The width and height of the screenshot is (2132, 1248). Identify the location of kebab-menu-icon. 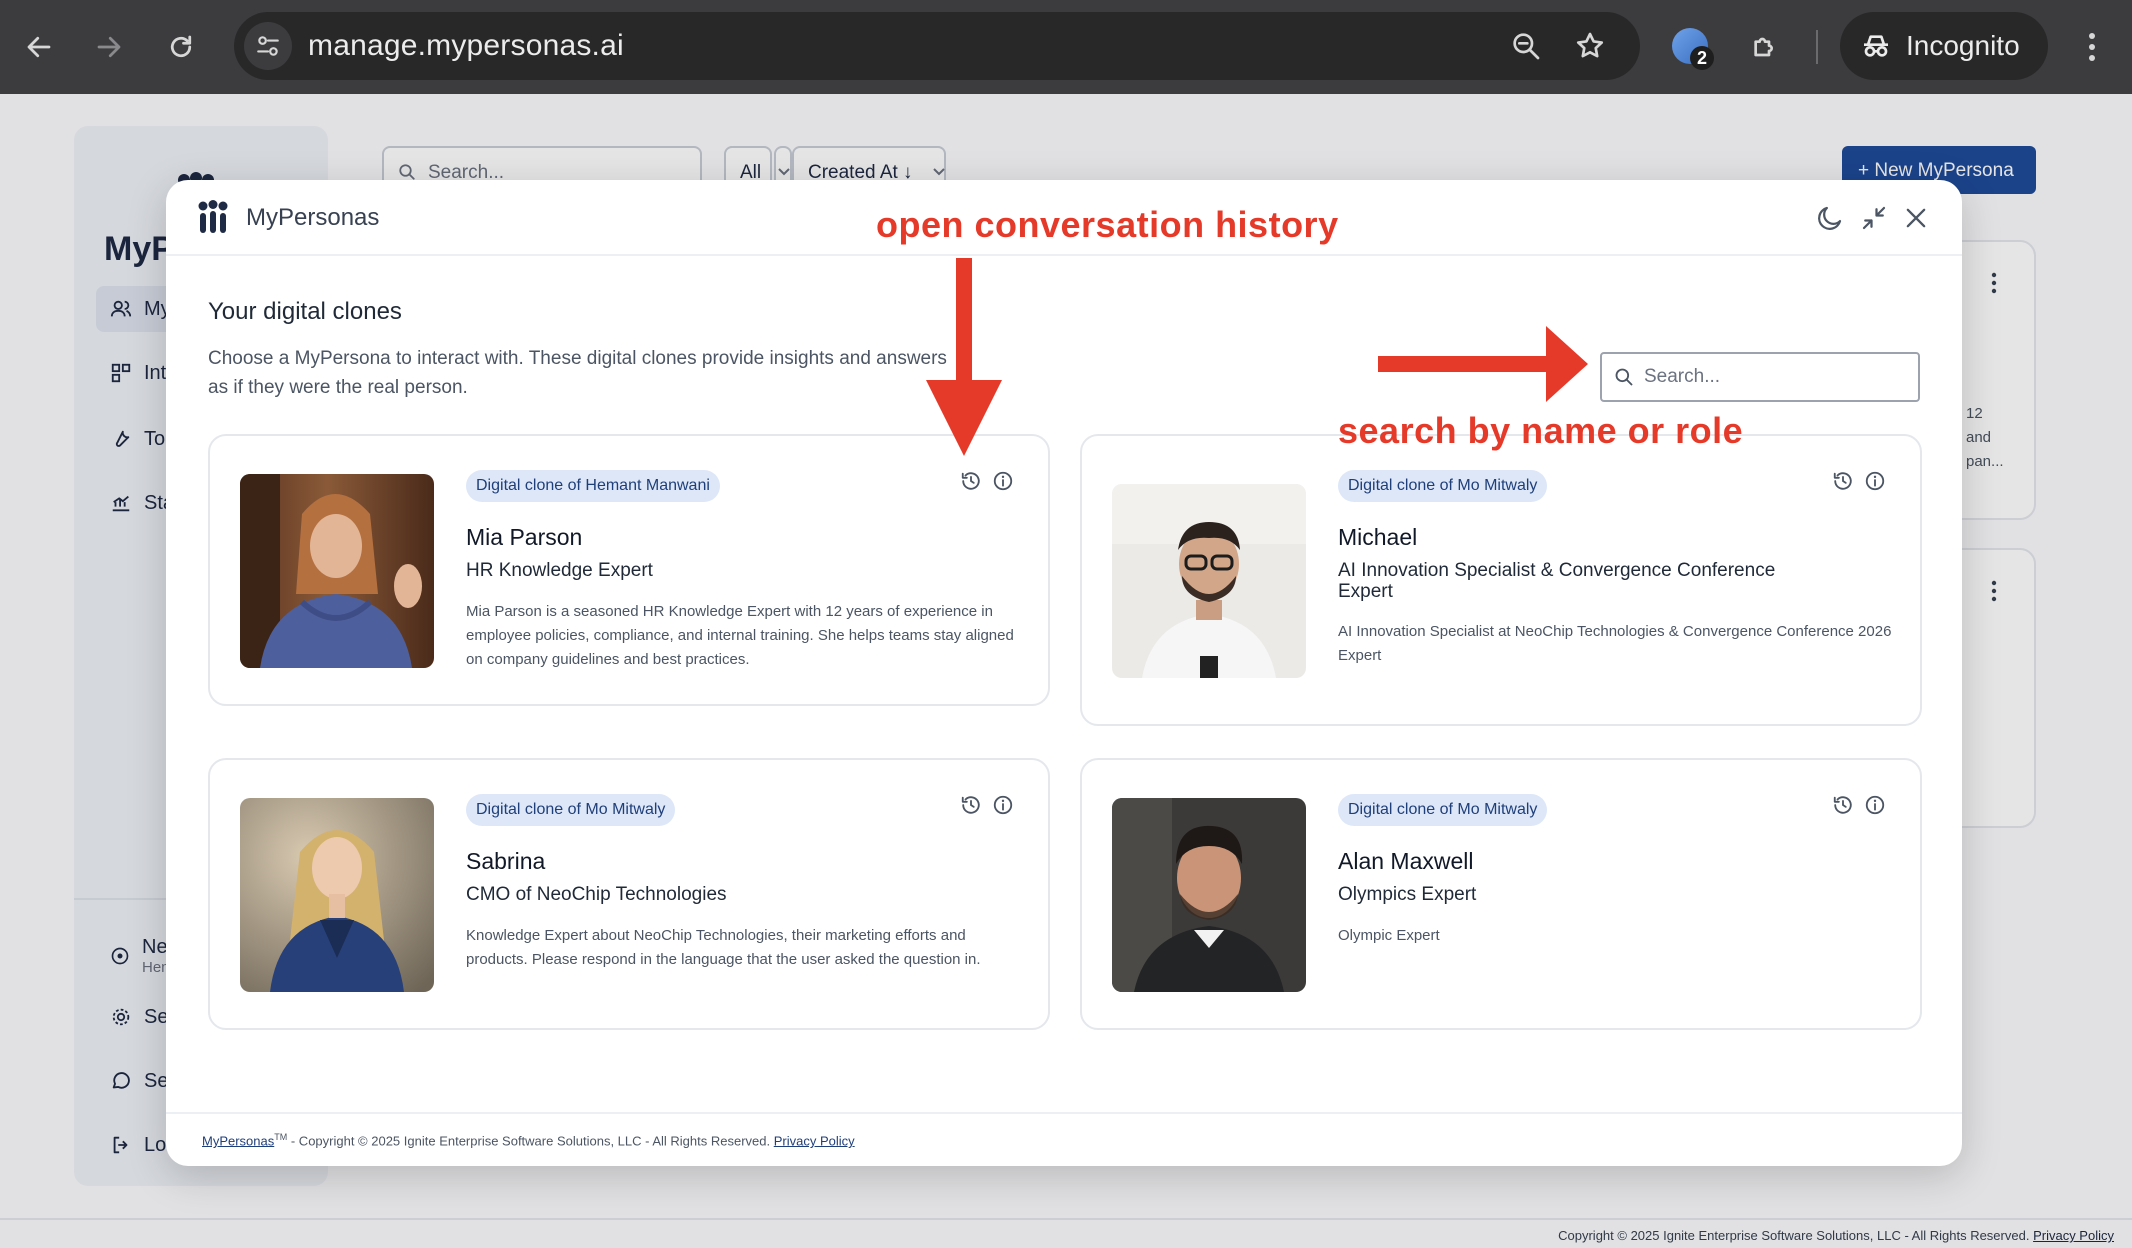
(2092, 47).